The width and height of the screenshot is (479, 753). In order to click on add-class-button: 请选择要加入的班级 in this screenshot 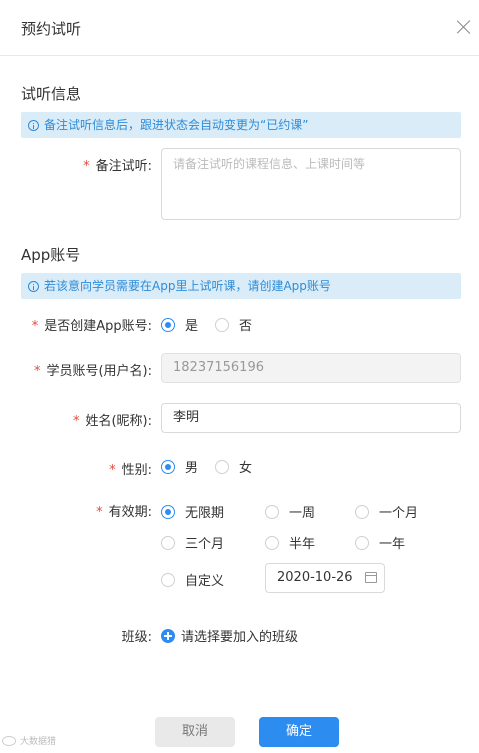, I will do `click(229, 635)`.